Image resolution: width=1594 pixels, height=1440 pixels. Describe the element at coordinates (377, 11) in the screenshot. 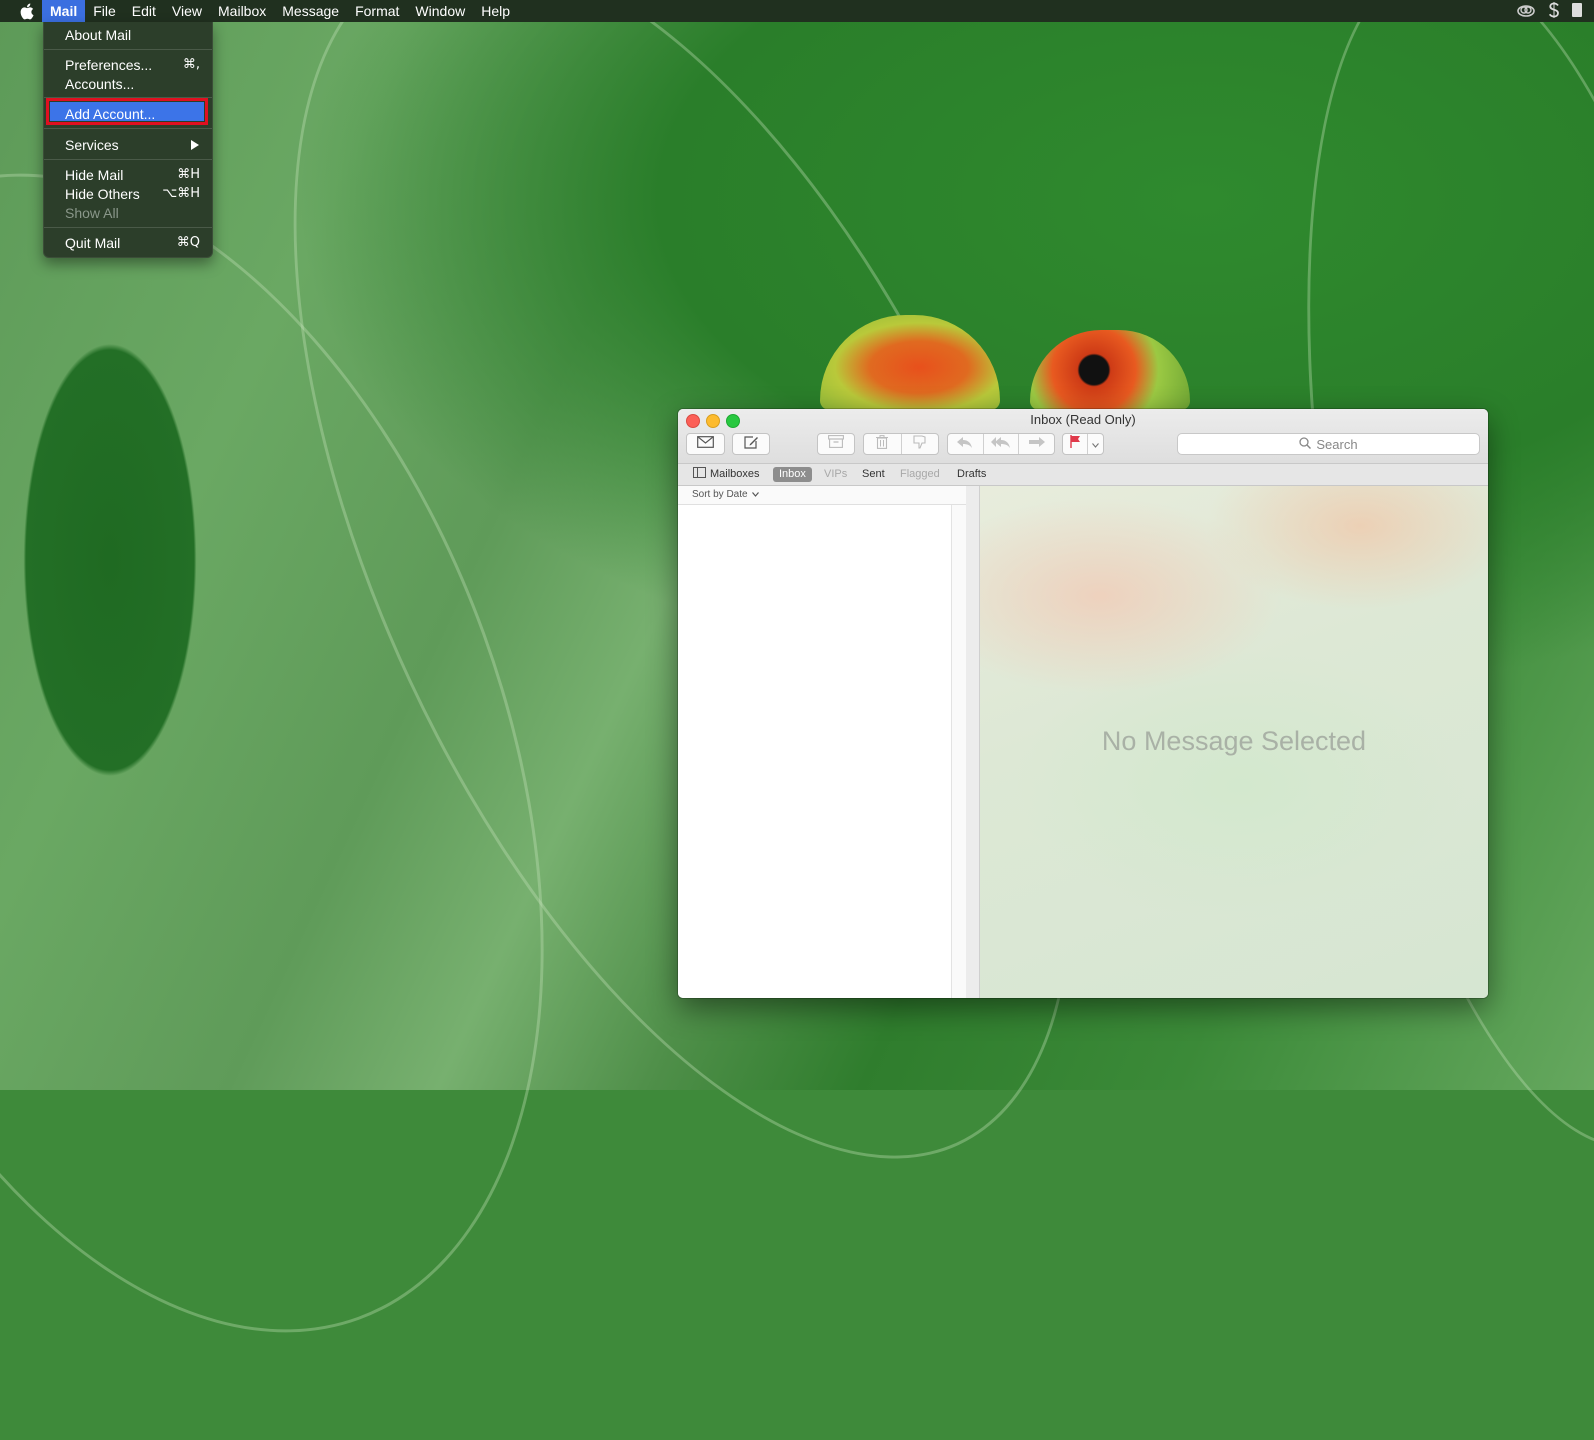

I see `menu-format: Format` at that location.